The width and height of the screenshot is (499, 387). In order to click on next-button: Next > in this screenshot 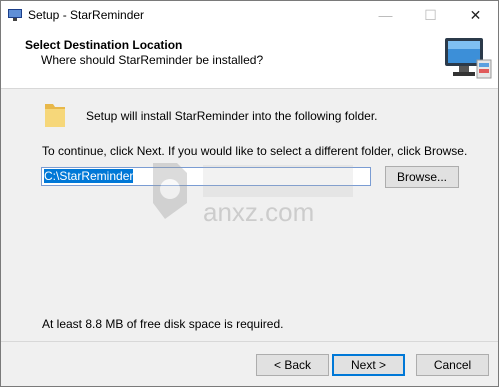, I will do `click(368, 365)`.